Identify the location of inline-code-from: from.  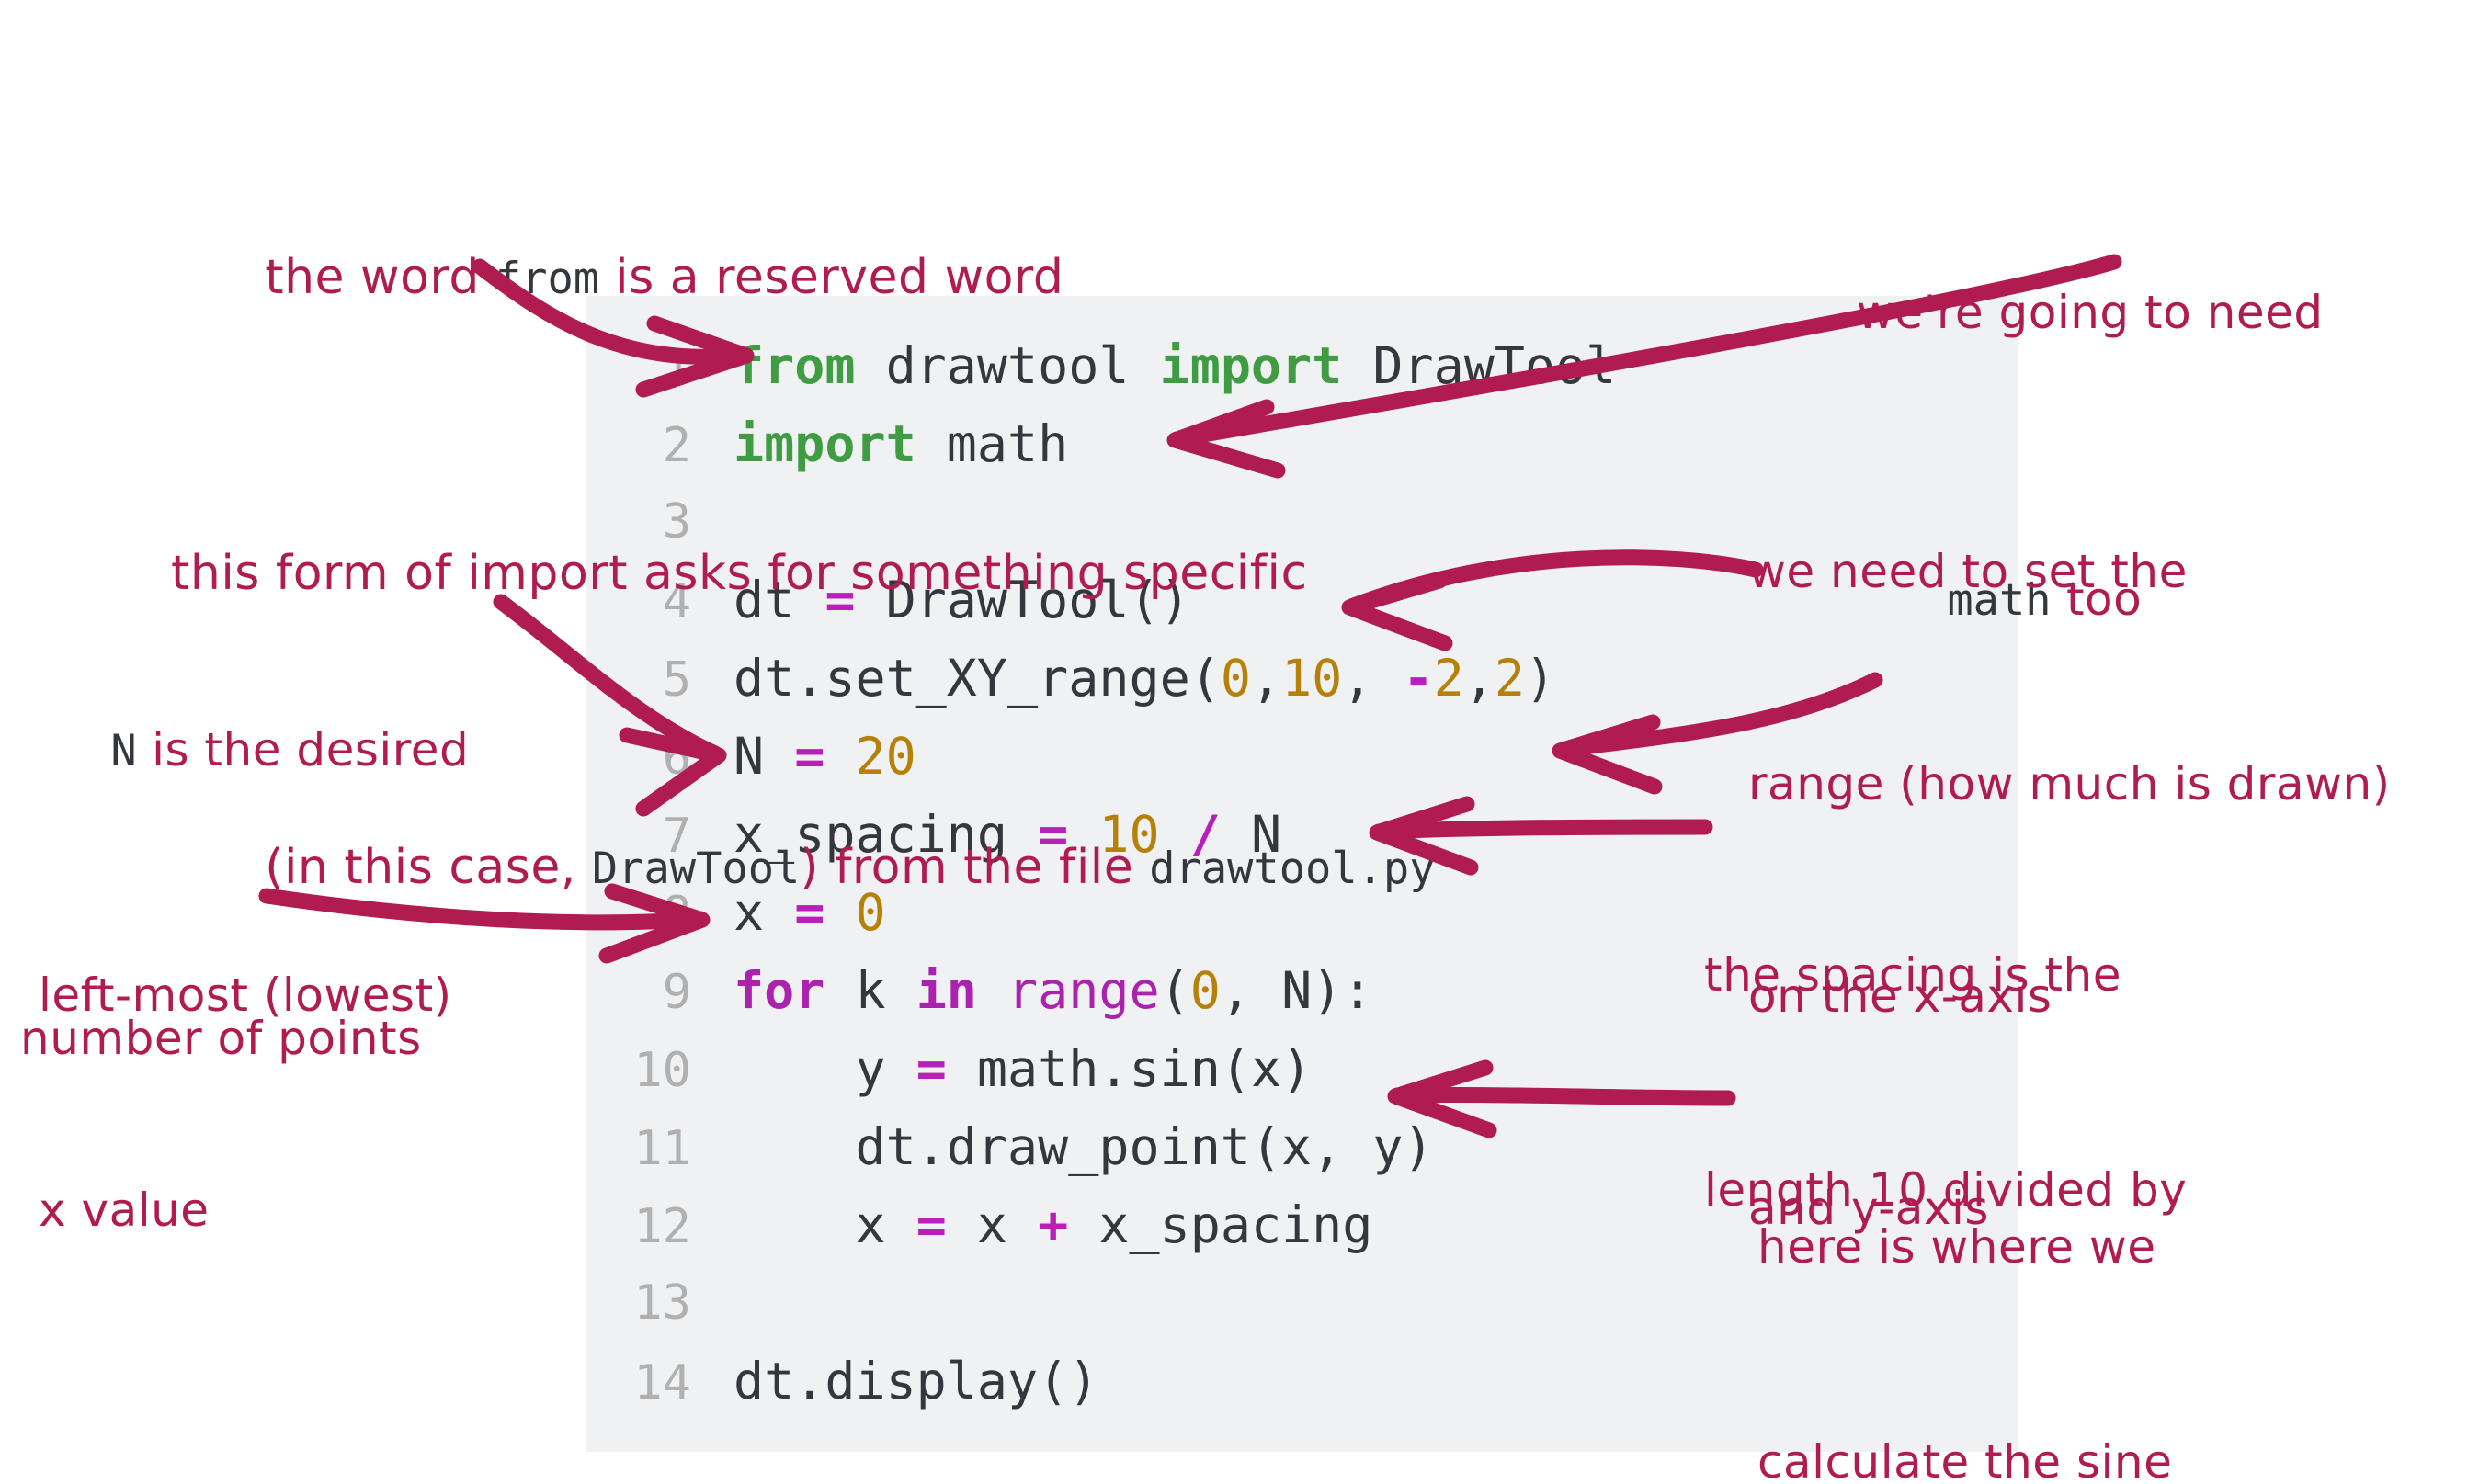
(547, 279).